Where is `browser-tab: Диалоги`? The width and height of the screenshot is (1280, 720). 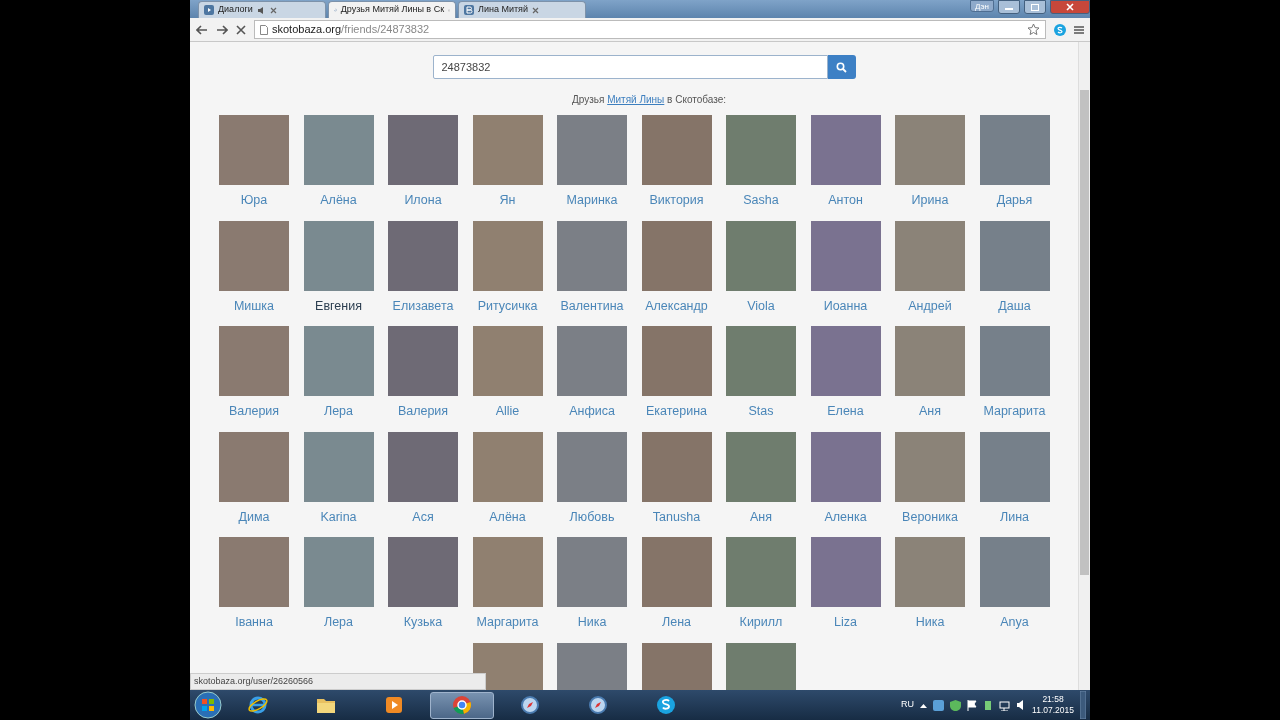
browser-tab: Диалоги is located at coordinates (262, 9).